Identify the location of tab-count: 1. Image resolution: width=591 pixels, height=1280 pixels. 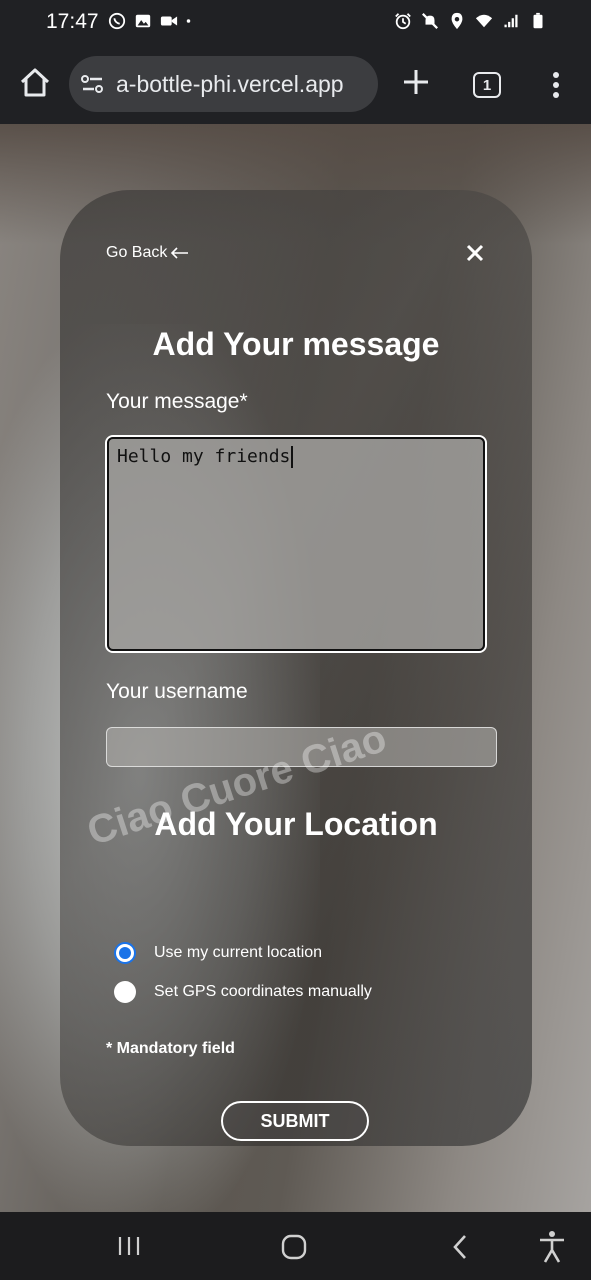
(487, 85).